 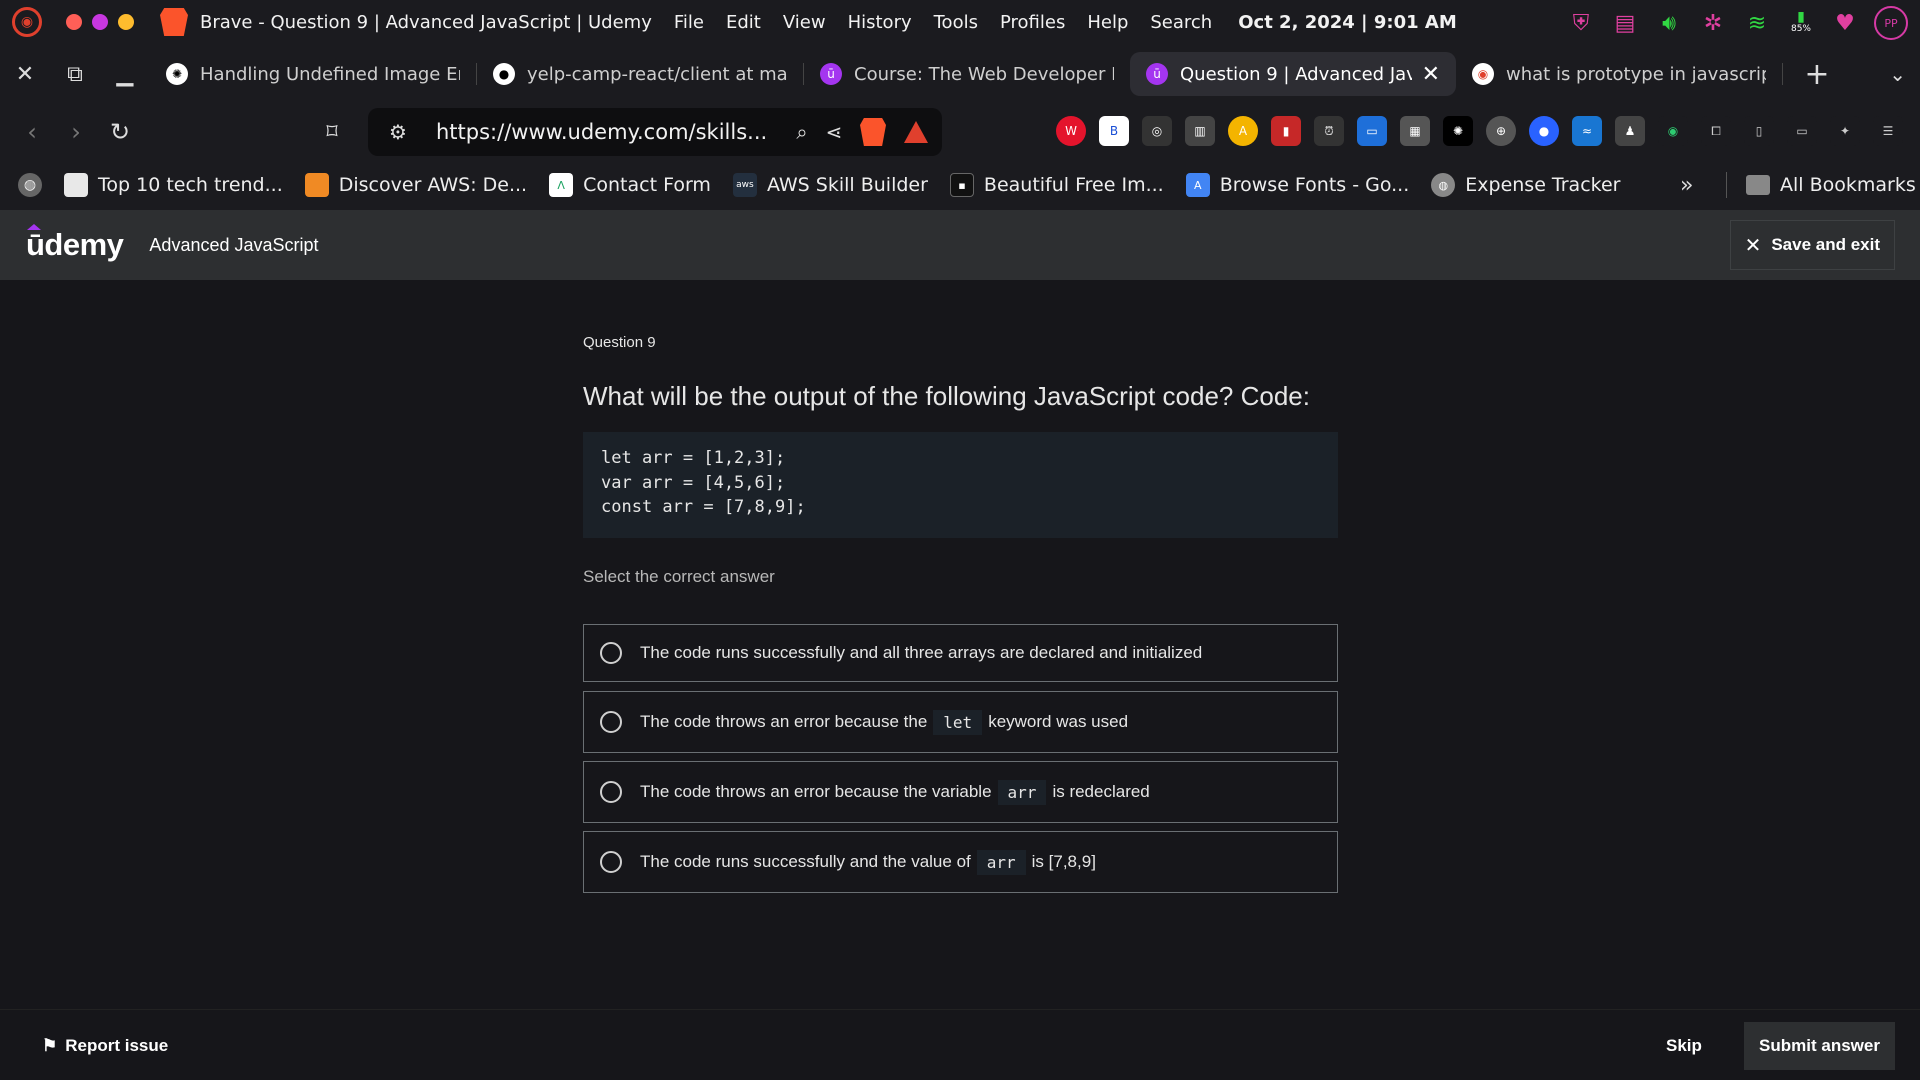 I want to click on eye-extension-icon: ◉, so click(x=1673, y=131).